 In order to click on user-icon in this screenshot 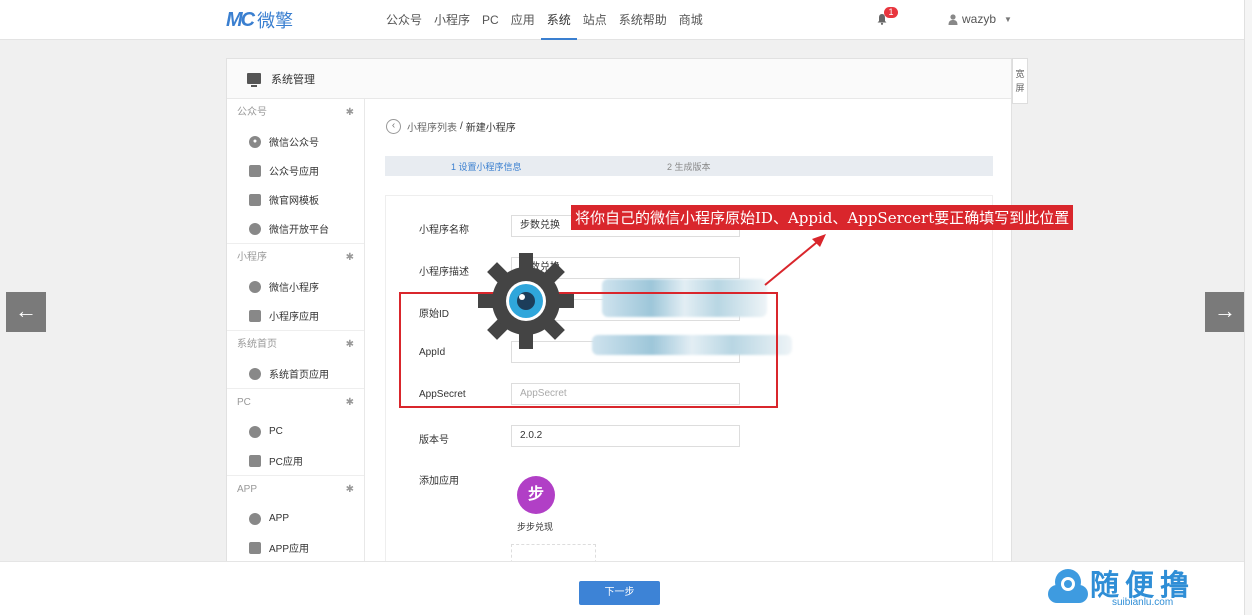, I will do `click(953, 19)`.